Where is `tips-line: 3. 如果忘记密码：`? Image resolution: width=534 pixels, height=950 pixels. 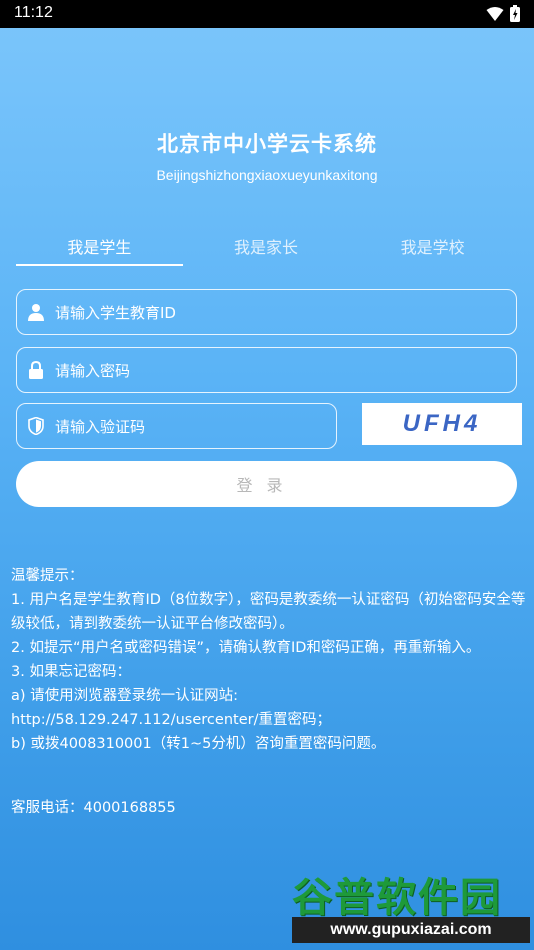
tips-line: 3. 如果忘记密码： is located at coordinates (71, 672).